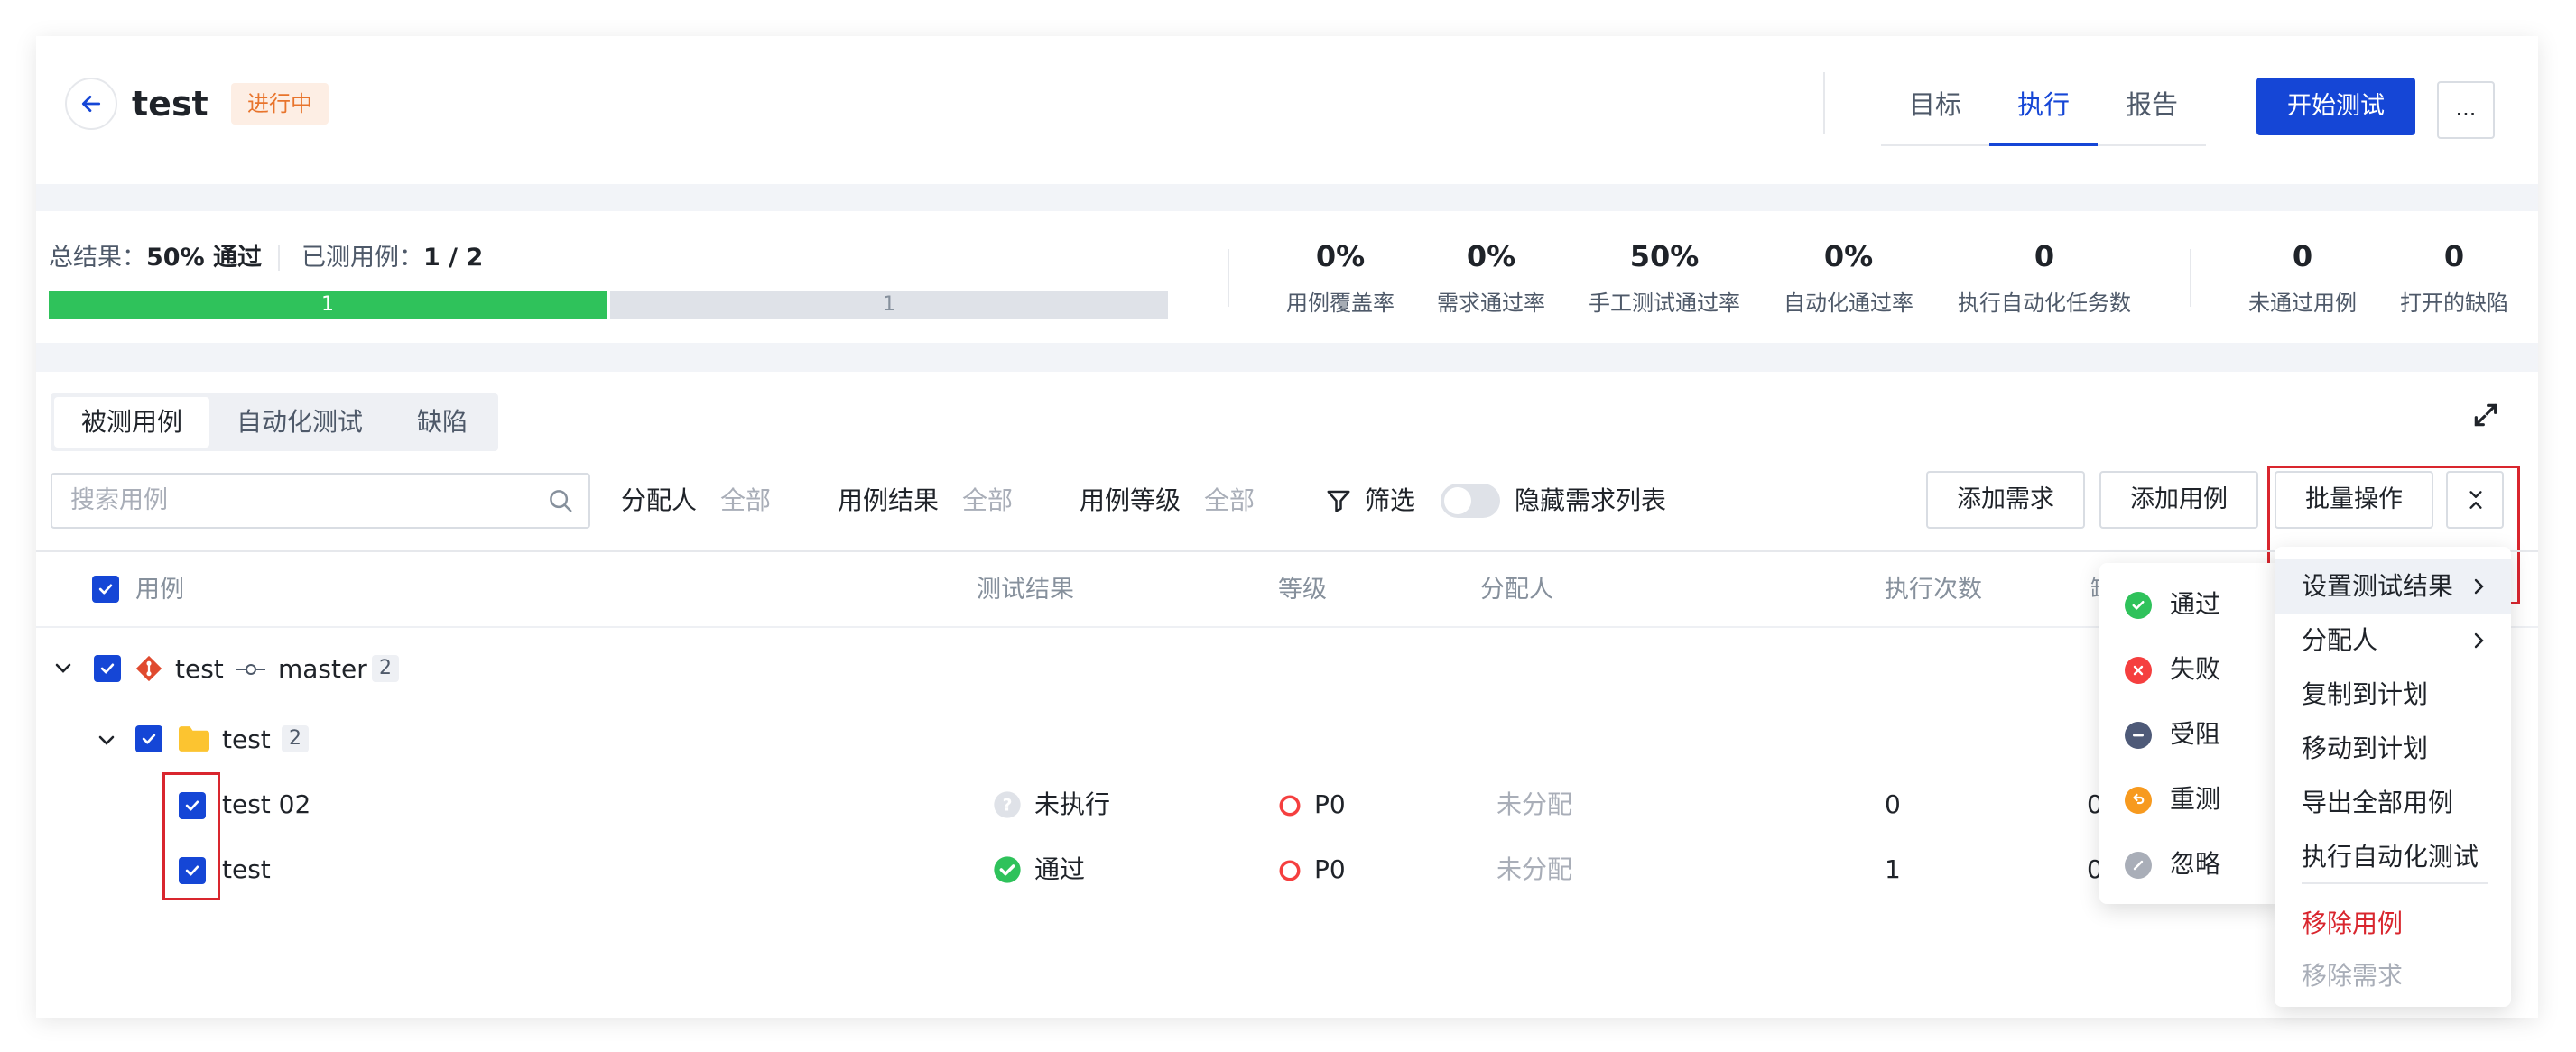 The image size is (2576, 1052). I want to click on search-icon, so click(560, 501).